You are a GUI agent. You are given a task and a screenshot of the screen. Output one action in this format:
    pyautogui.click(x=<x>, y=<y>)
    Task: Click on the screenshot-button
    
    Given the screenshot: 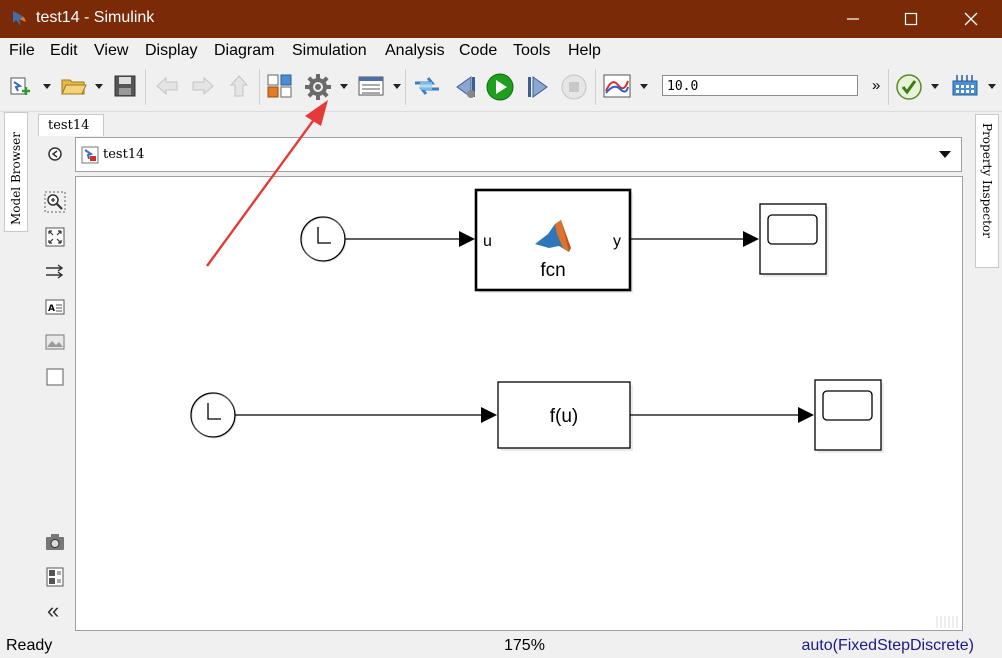 What is the action you would take?
    pyautogui.click(x=55, y=542)
    